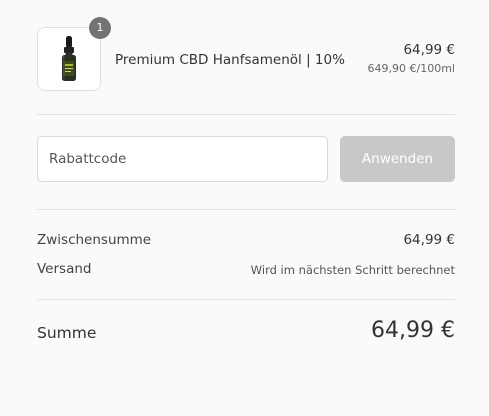 The image size is (489, 416). I want to click on shipping-value: Wird im nächsten Schritt berechnet, so click(352, 270).